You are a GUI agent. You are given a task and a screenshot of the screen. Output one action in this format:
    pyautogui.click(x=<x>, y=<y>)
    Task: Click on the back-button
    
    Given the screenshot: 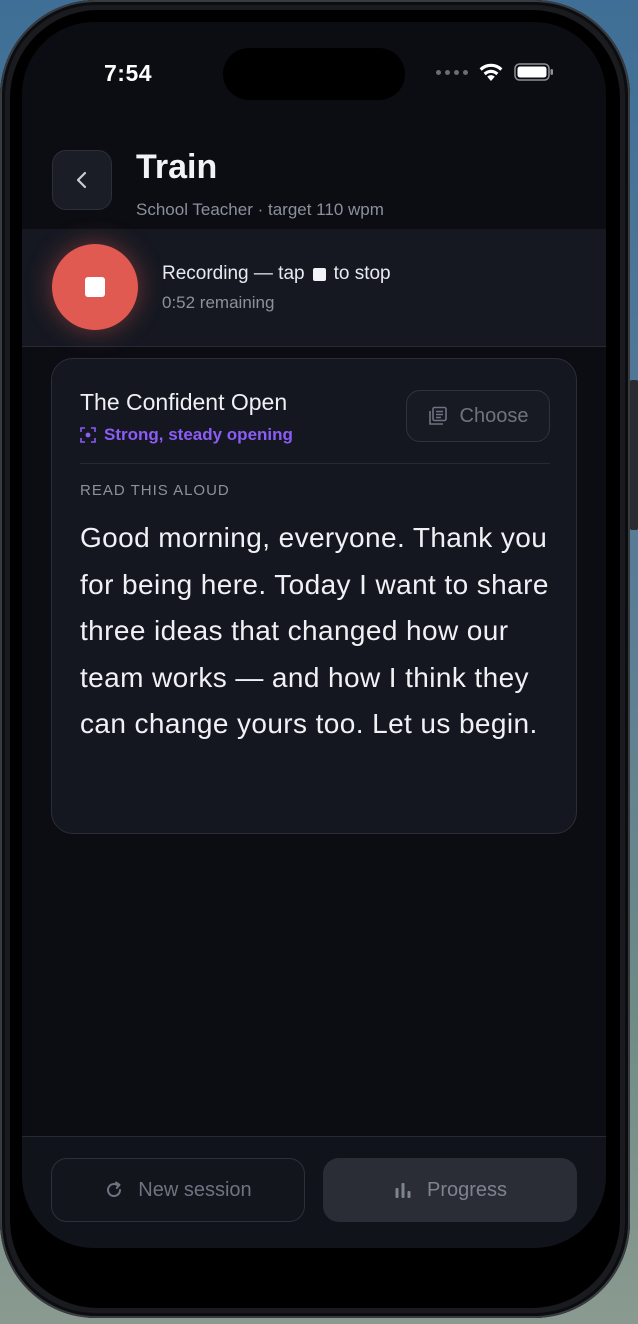 What is the action you would take?
    pyautogui.click(x=82, y=180)
    